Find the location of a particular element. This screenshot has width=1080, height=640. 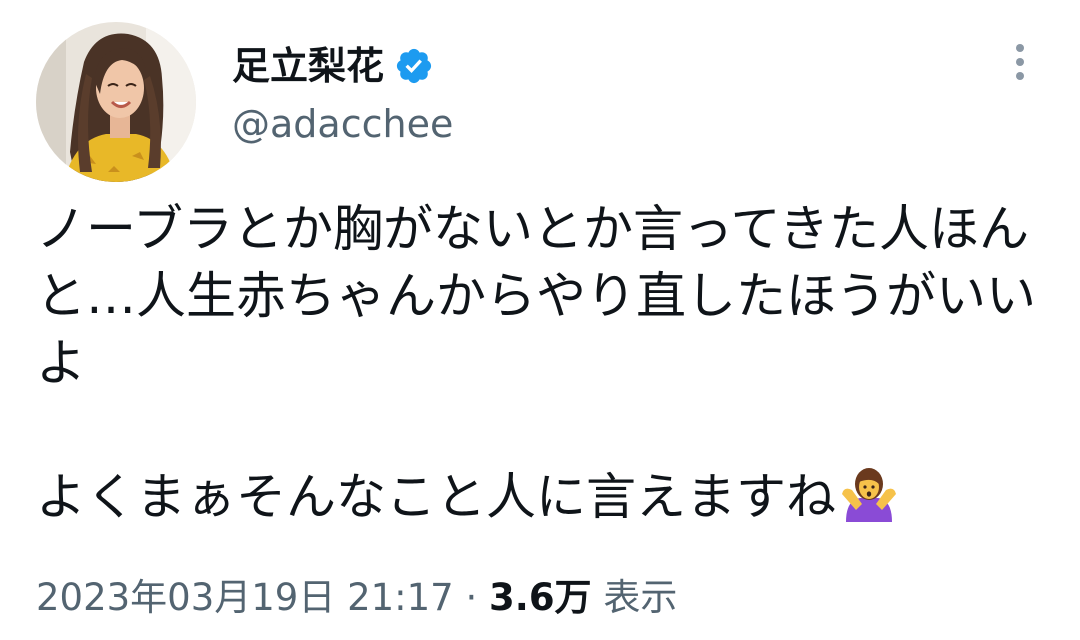

tweet-text-paragraph-2: よくまぁそんなこと人に言えますね is located at coordinates (436, 497).